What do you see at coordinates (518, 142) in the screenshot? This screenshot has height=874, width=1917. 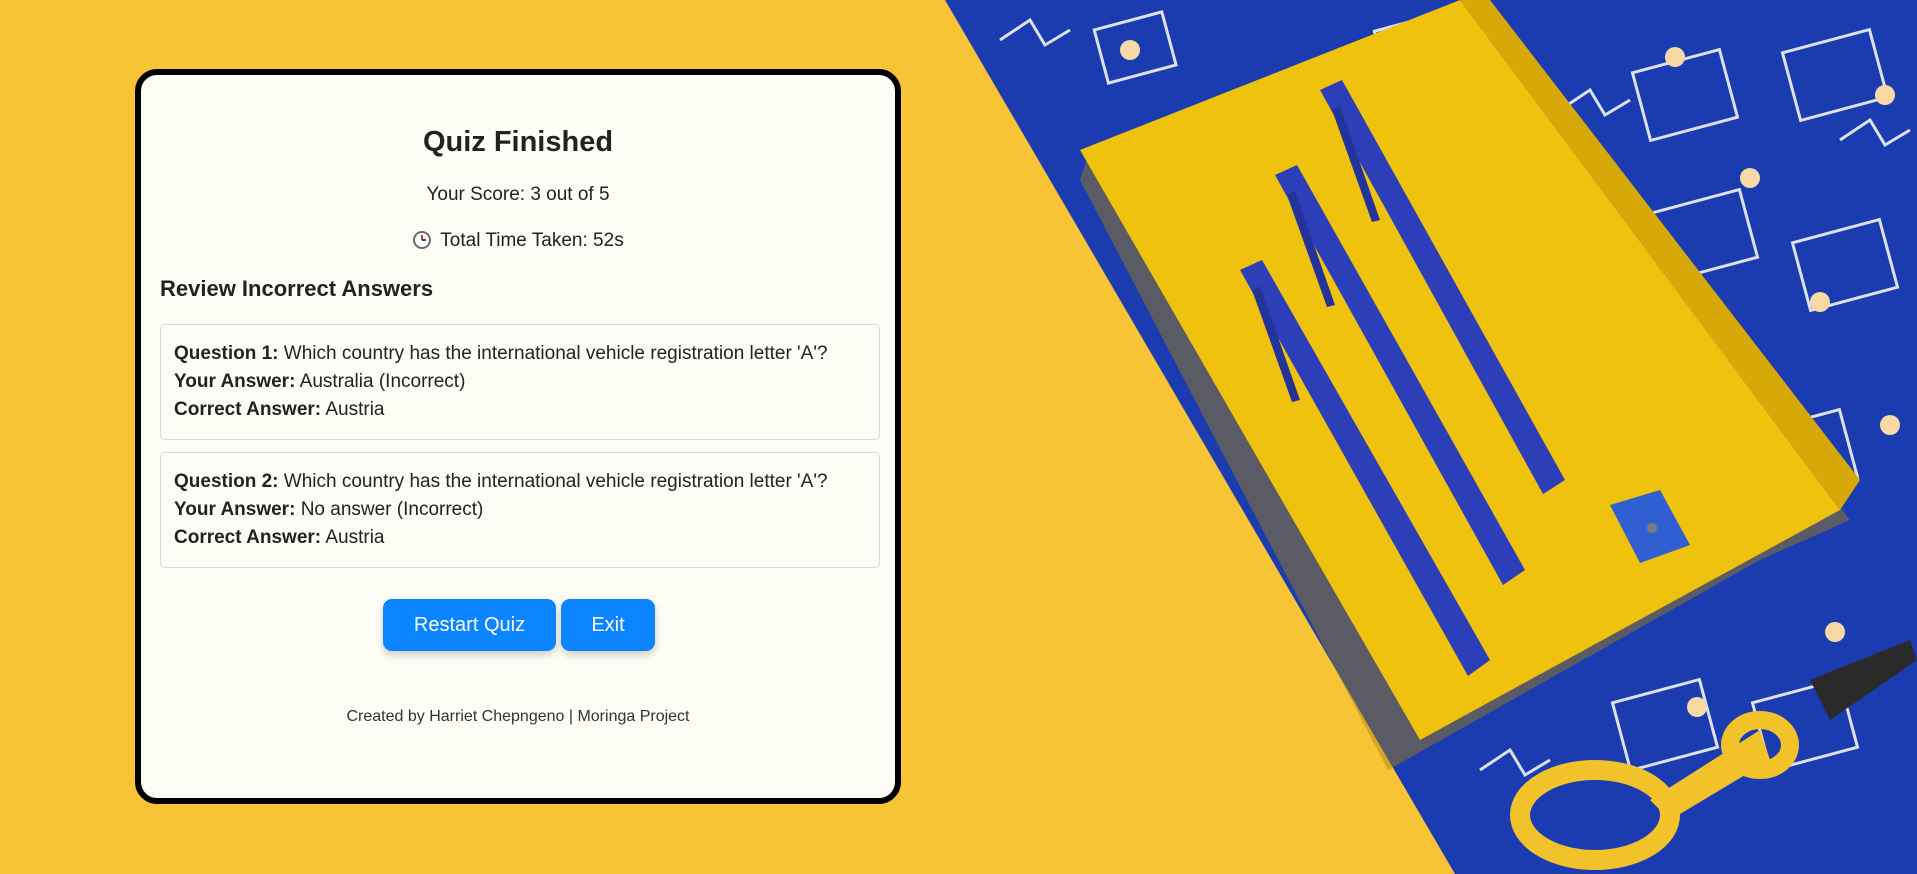 I see `page-title: Quiz Finished` at bounding box center [518, 142].